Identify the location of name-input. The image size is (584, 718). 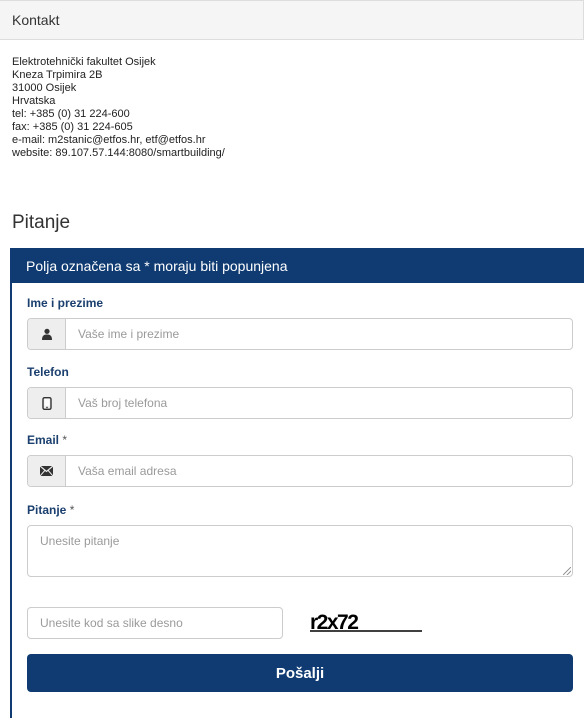
(319, 334).